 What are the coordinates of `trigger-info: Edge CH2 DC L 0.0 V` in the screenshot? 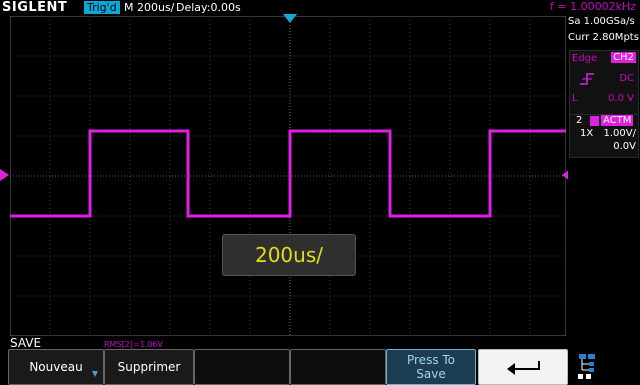 It's located at (604, 87).